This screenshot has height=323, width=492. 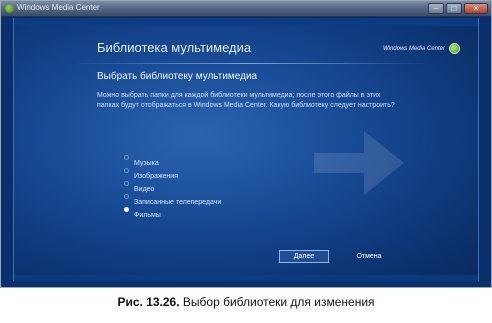 What do you see at coordinates (454, 48) in the screenshot?
I see `windows-logo-icon` at bounding box center [454, 48].